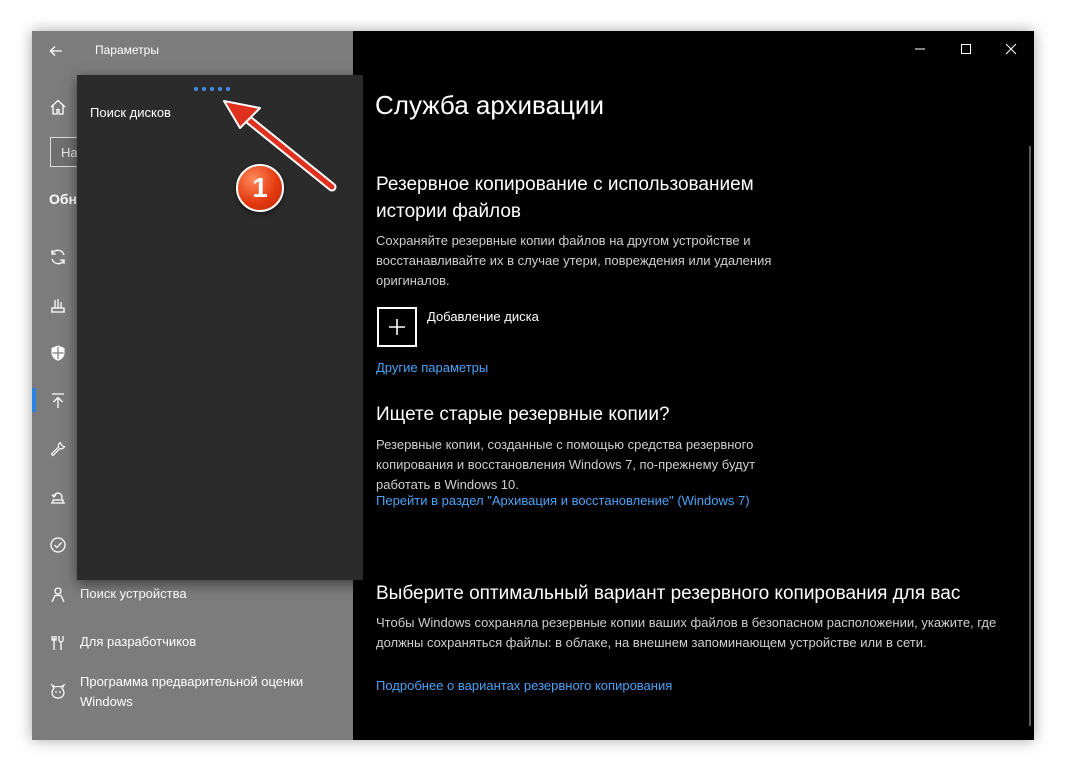 The image size is (1066, 772). I want to click on backup-upload-icon, so click(58, 401).